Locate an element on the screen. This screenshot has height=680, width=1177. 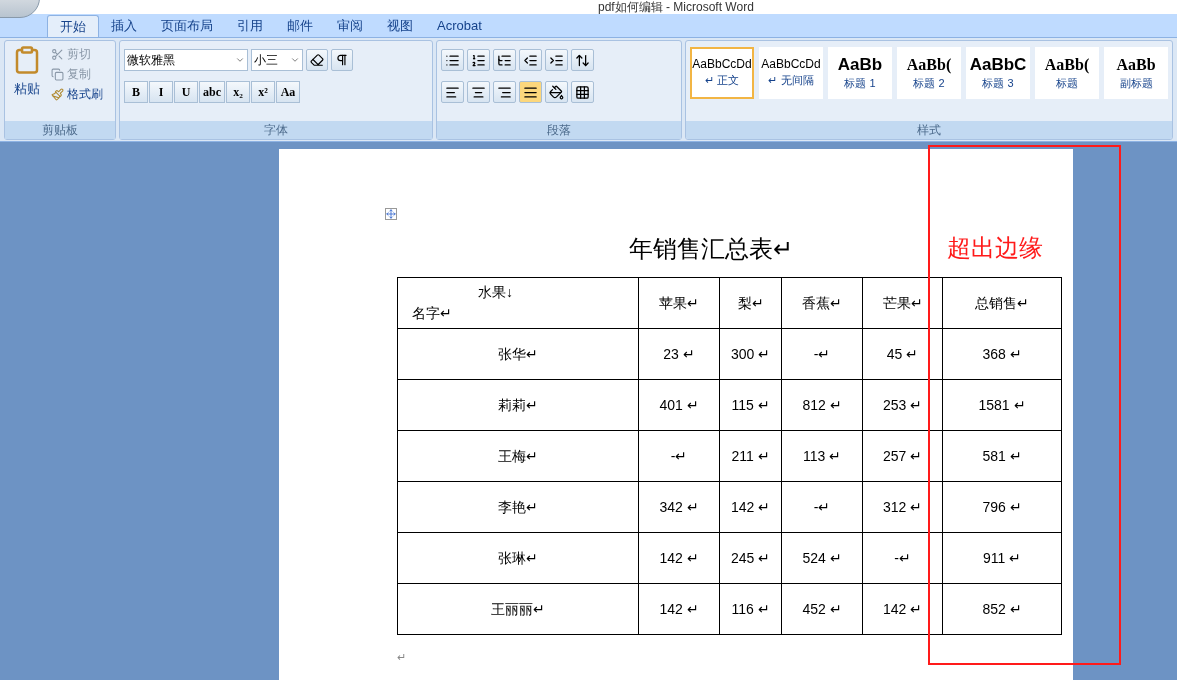
table-header-cell: 水果↓ 名字↵ is located at coordinates (518, 303).